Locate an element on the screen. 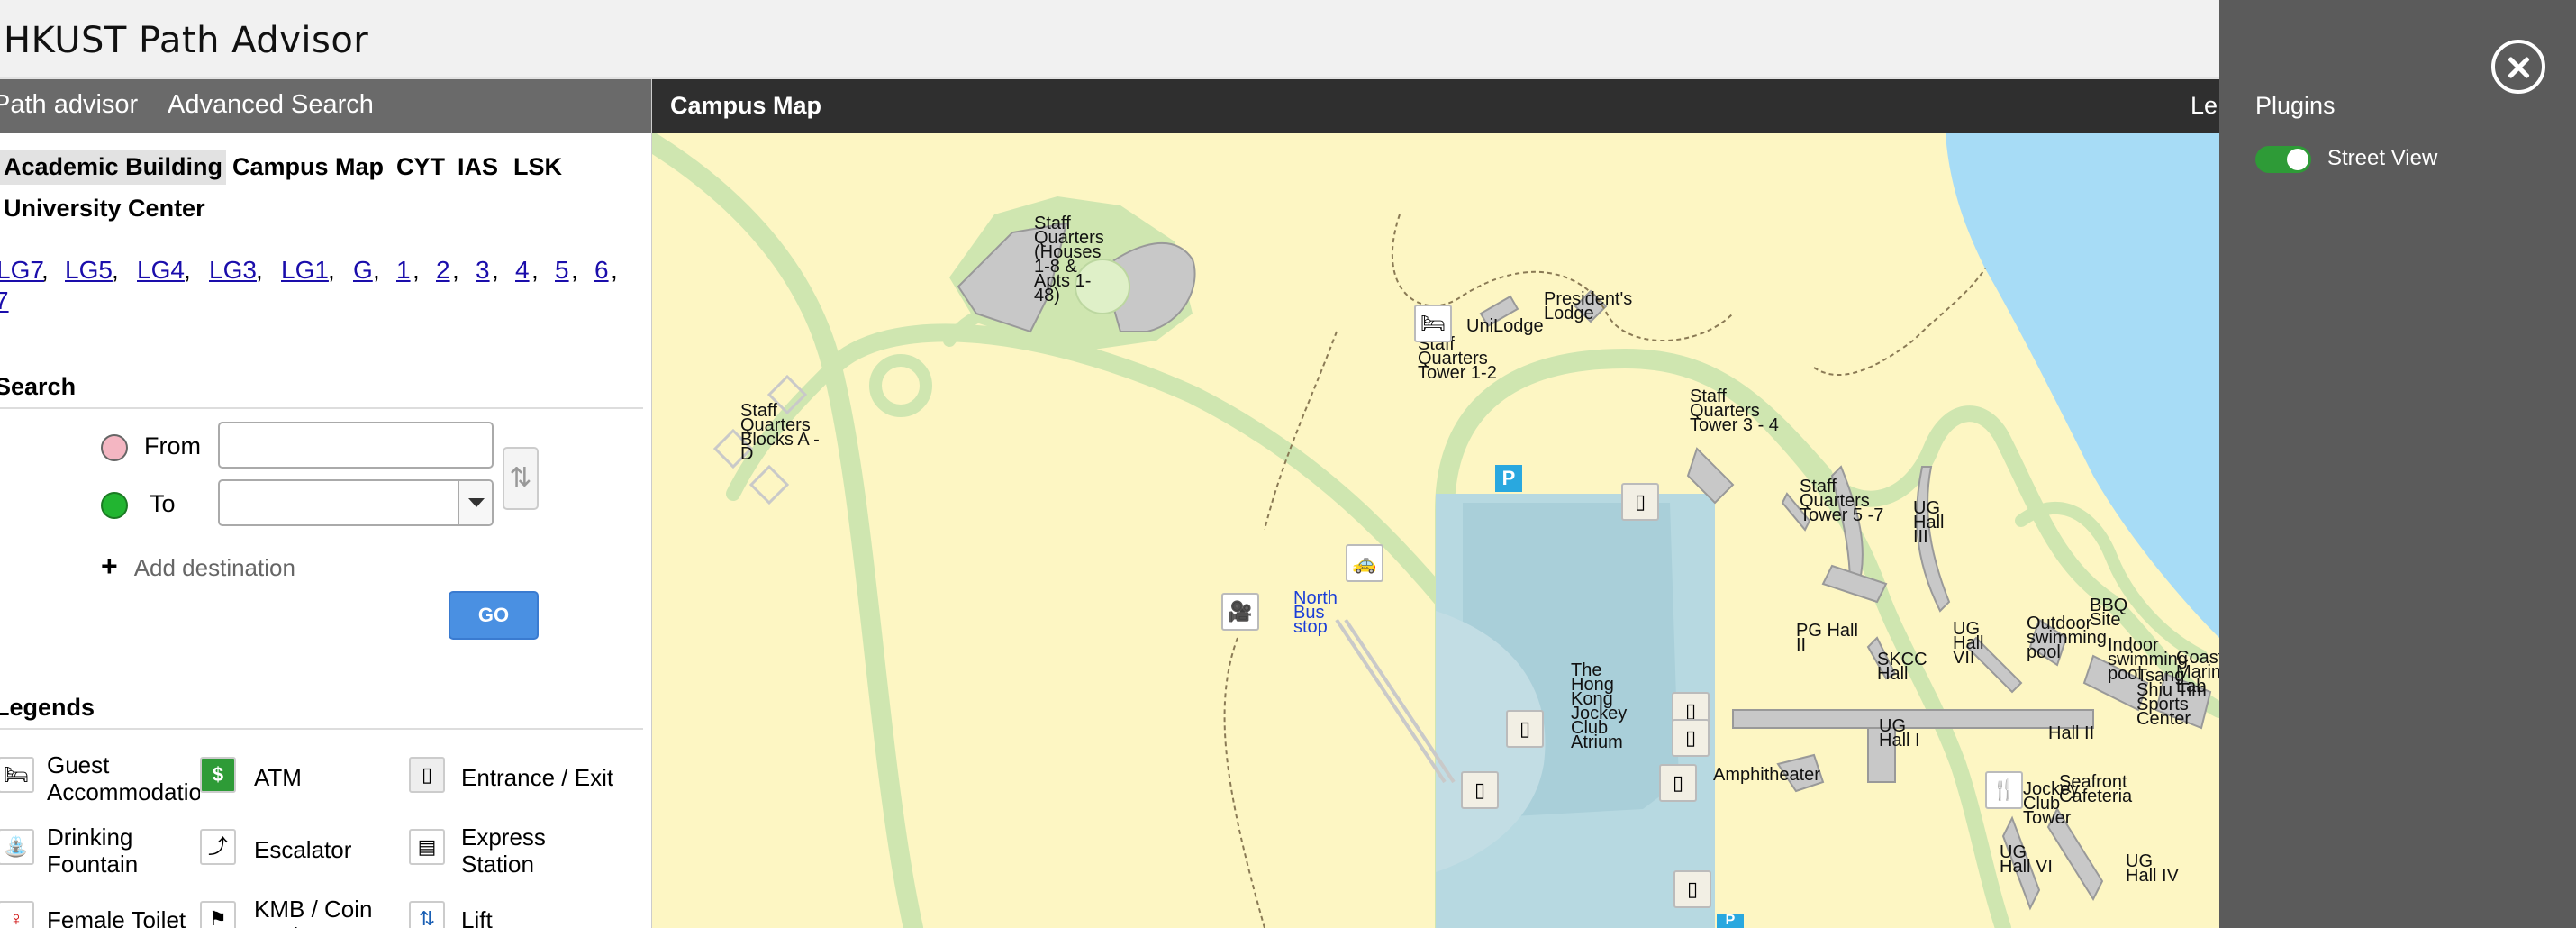 The image size is (2576, 928). floor-link: LG7 is located at coordinates (22, 270).